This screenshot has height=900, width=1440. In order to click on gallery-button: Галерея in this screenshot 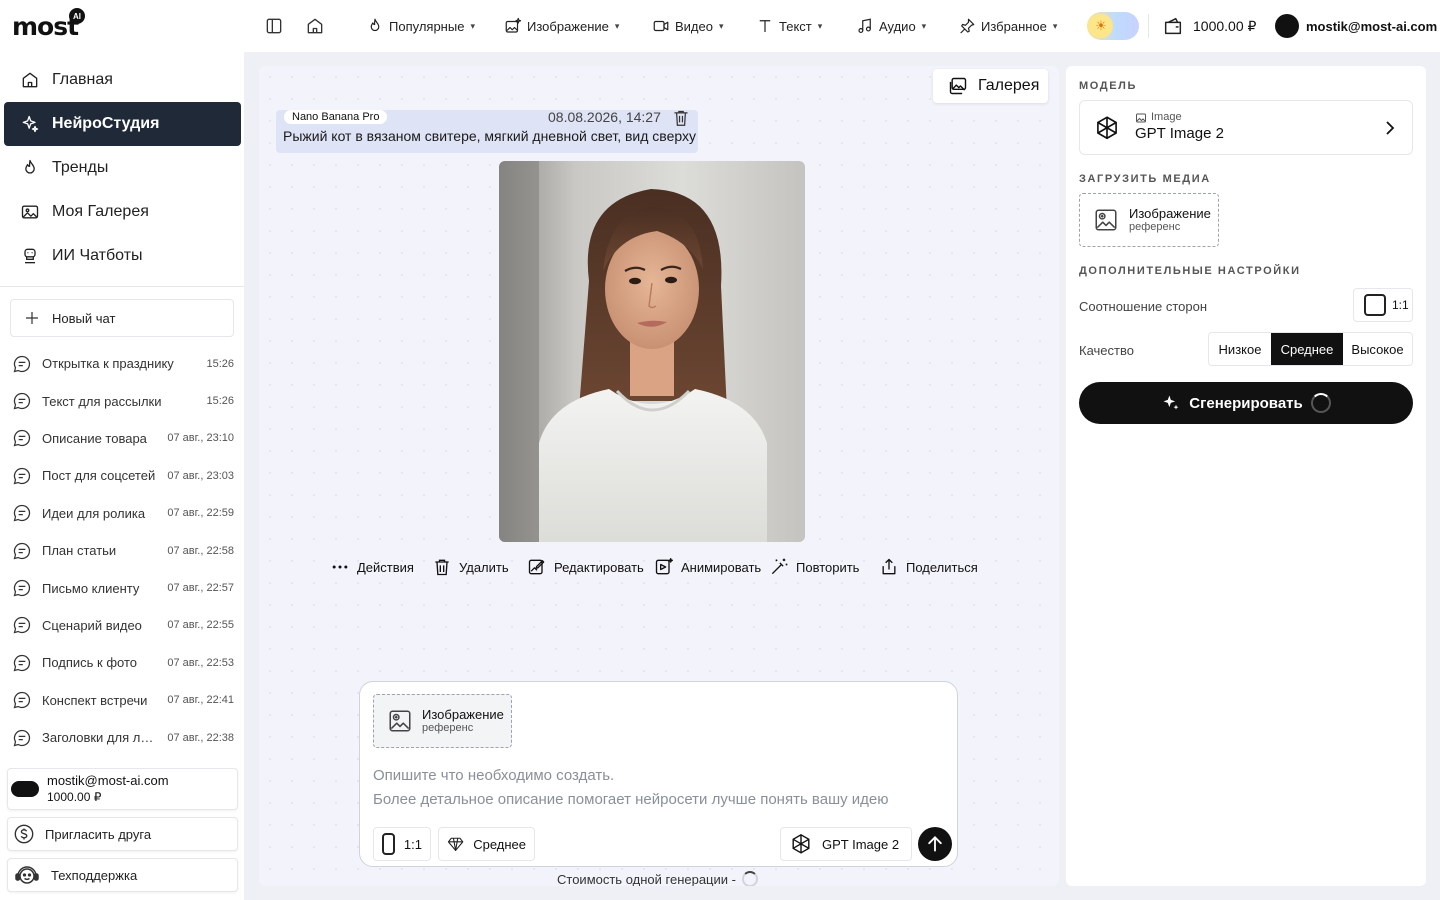, I will do `click(990, 86)`.